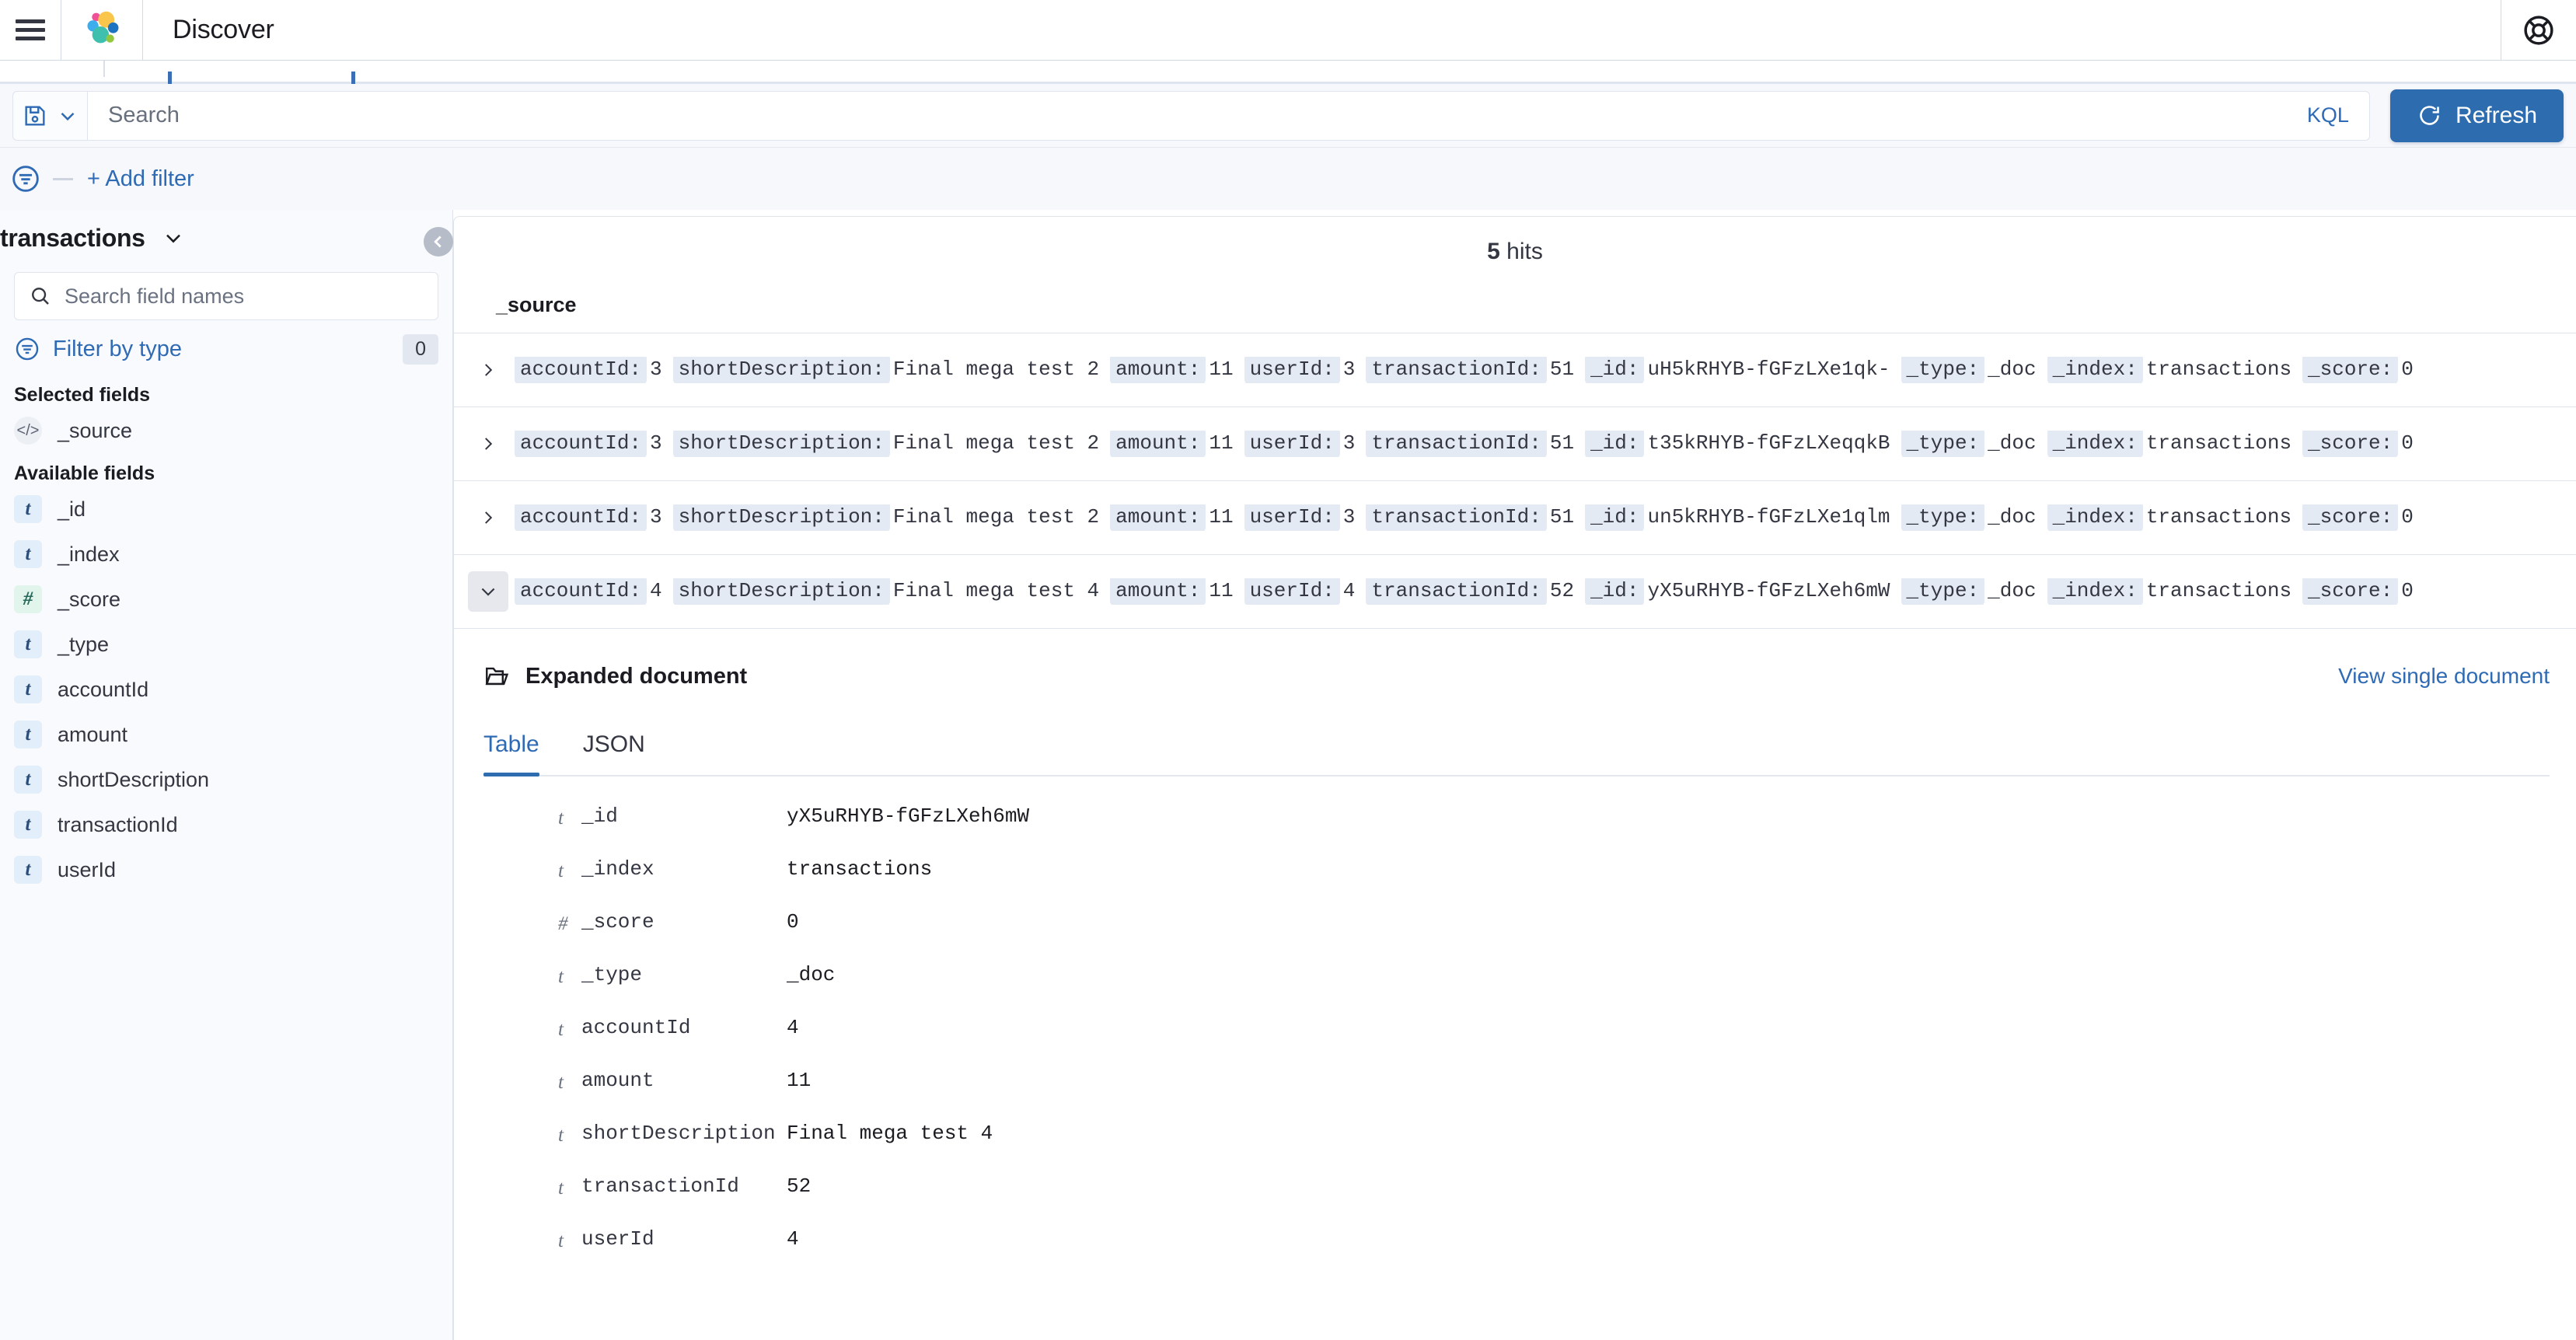 The height and width of the screenshot is (1340, 2576). I want to click on chevron-left-icon, so click(438, 242).